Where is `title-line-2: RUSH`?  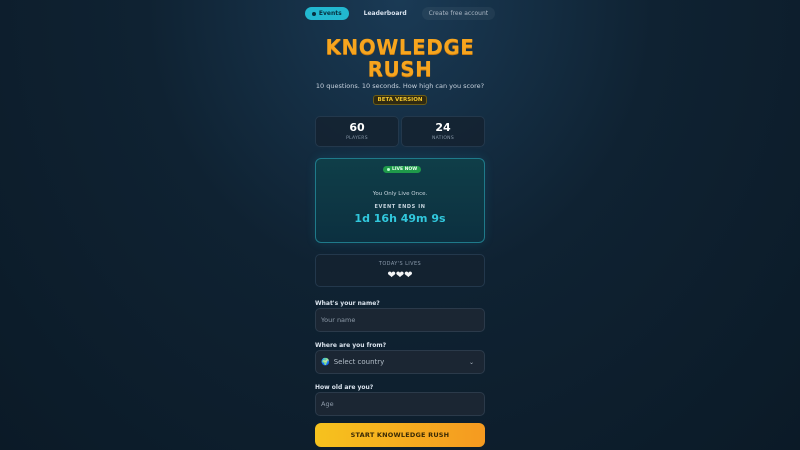
title-line-2: RUSH is located at coordinates (400, 69).